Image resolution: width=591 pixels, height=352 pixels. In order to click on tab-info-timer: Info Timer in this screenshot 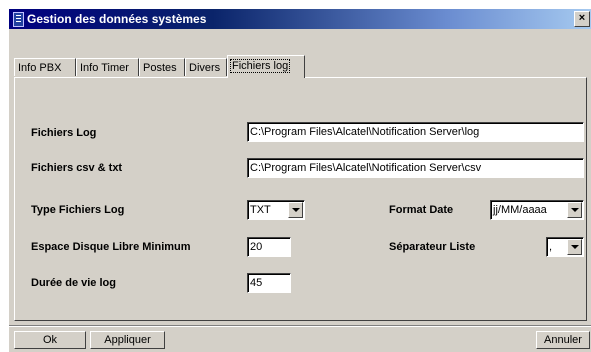, I will do `click(107, 67)`.